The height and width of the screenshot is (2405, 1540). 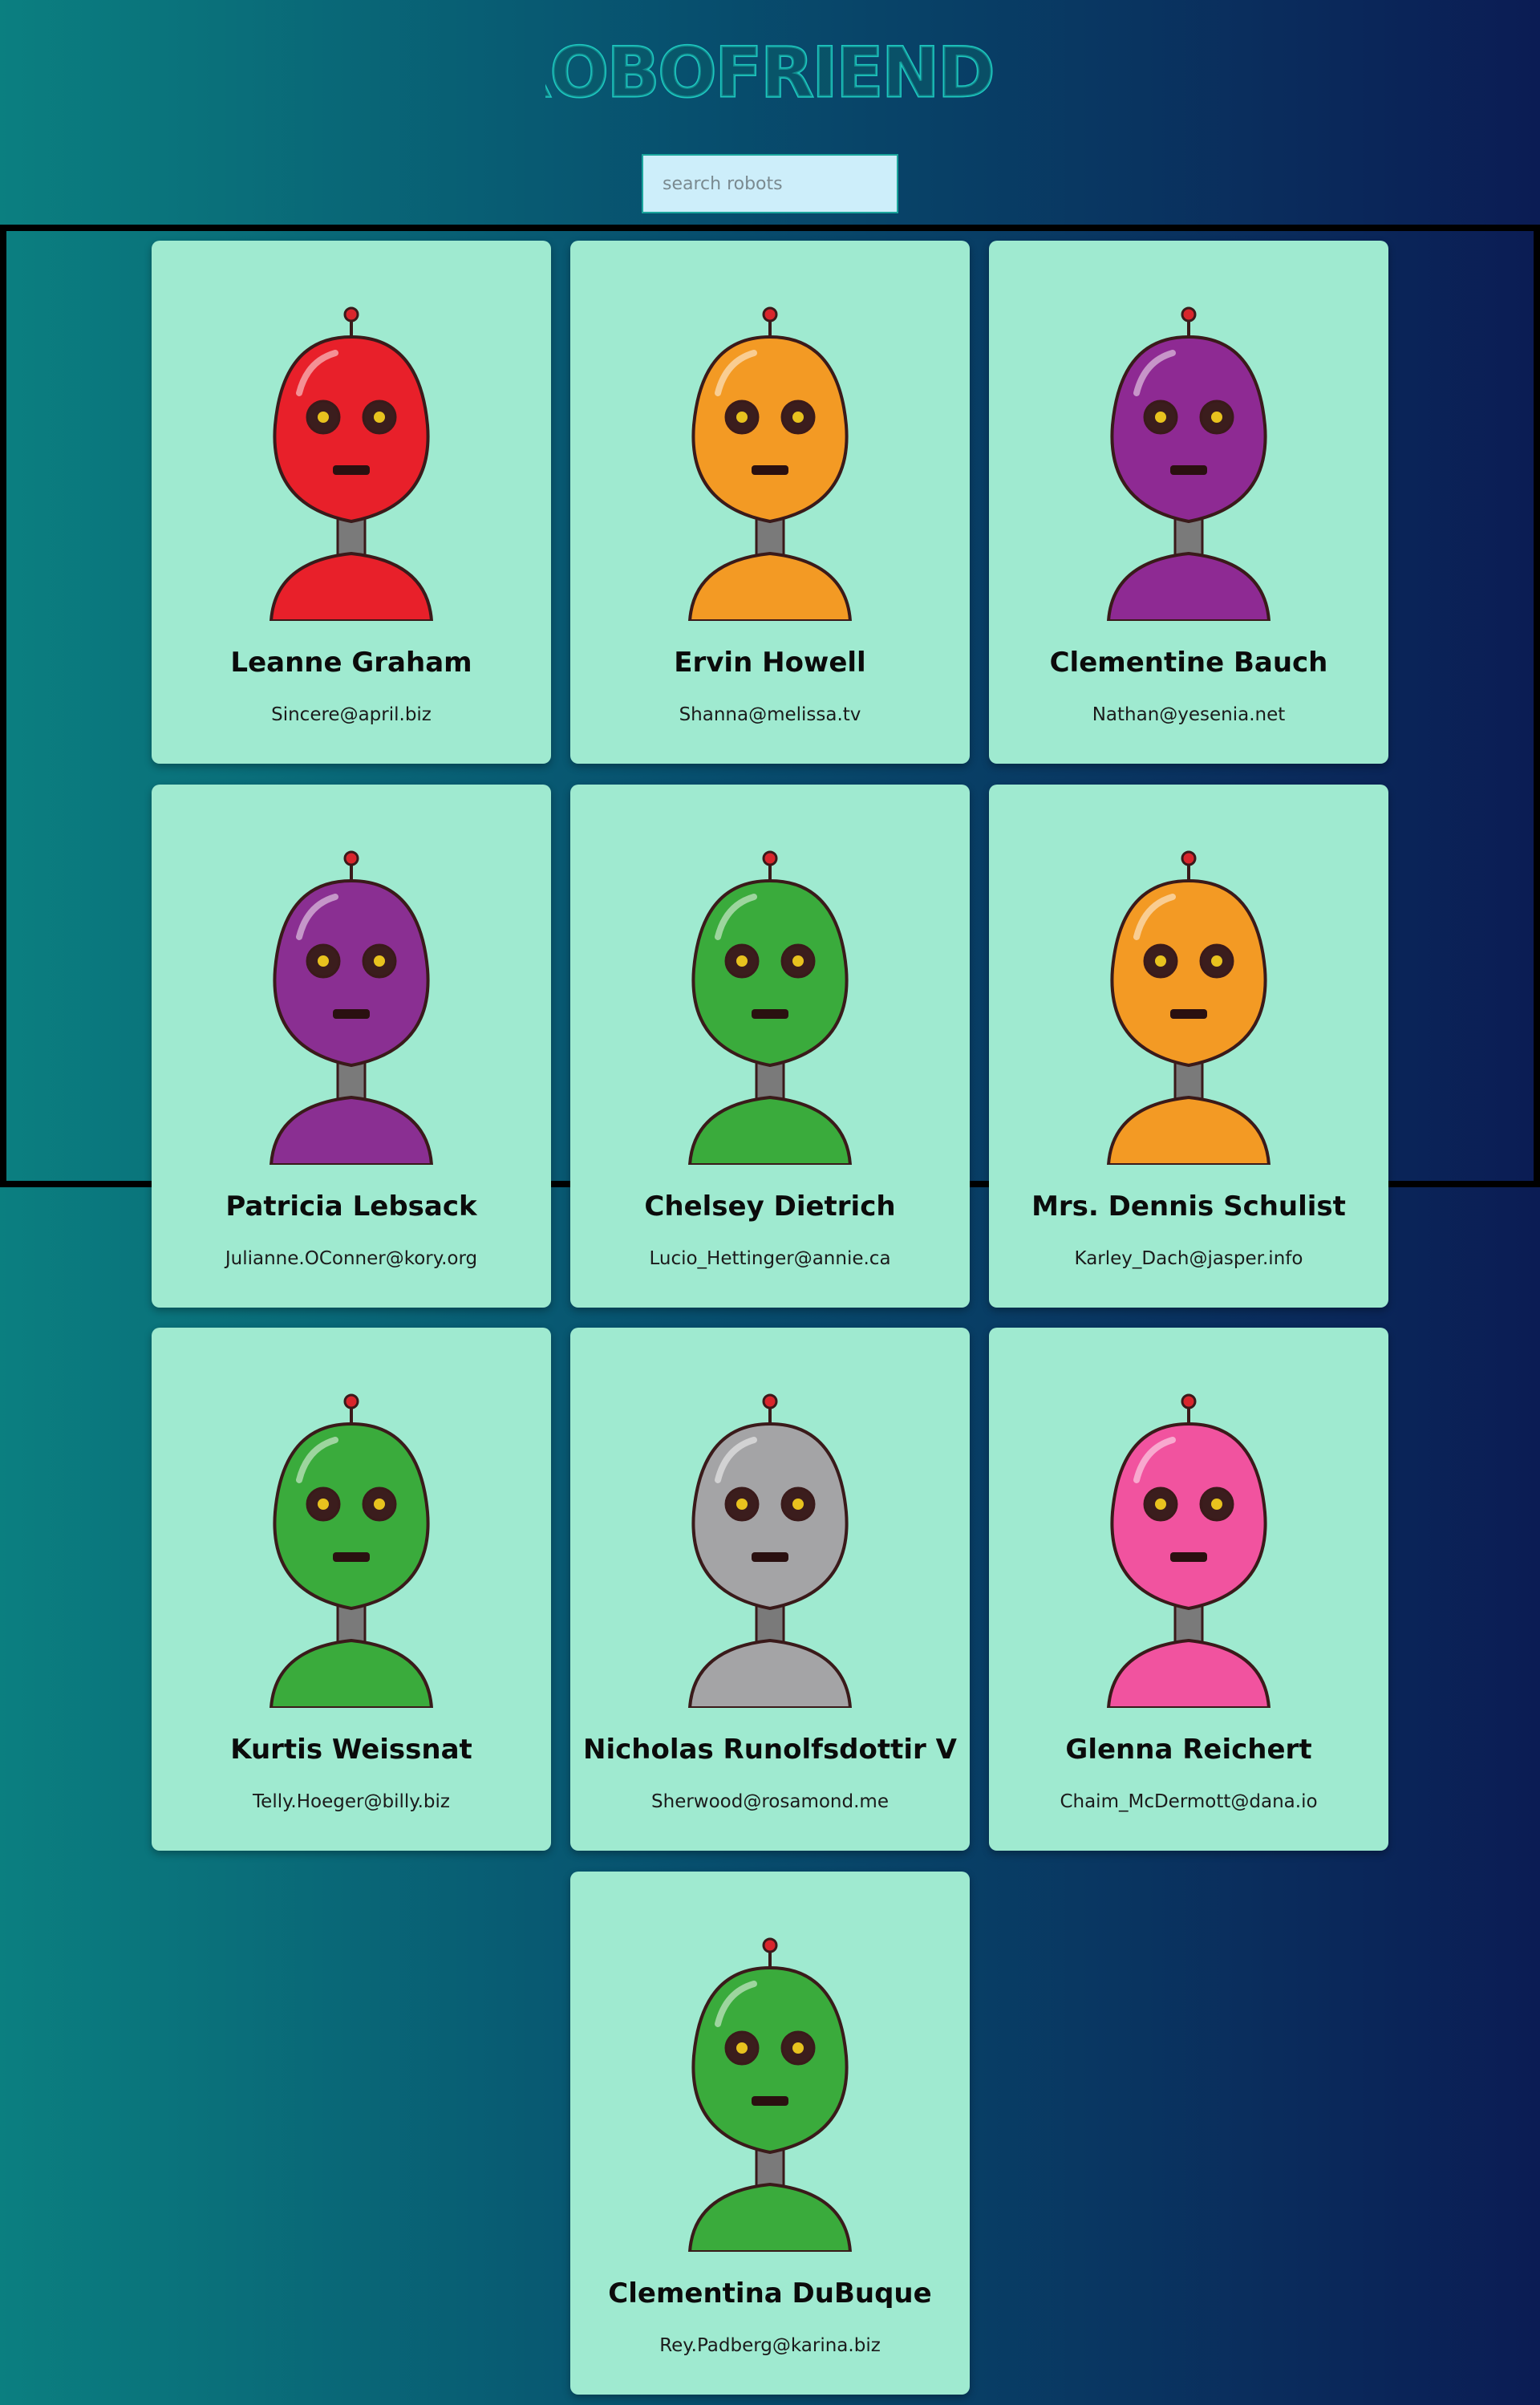 I want to click on robot-name: Nicholas Runolfsdottir V, so click(x=770, y=1750).